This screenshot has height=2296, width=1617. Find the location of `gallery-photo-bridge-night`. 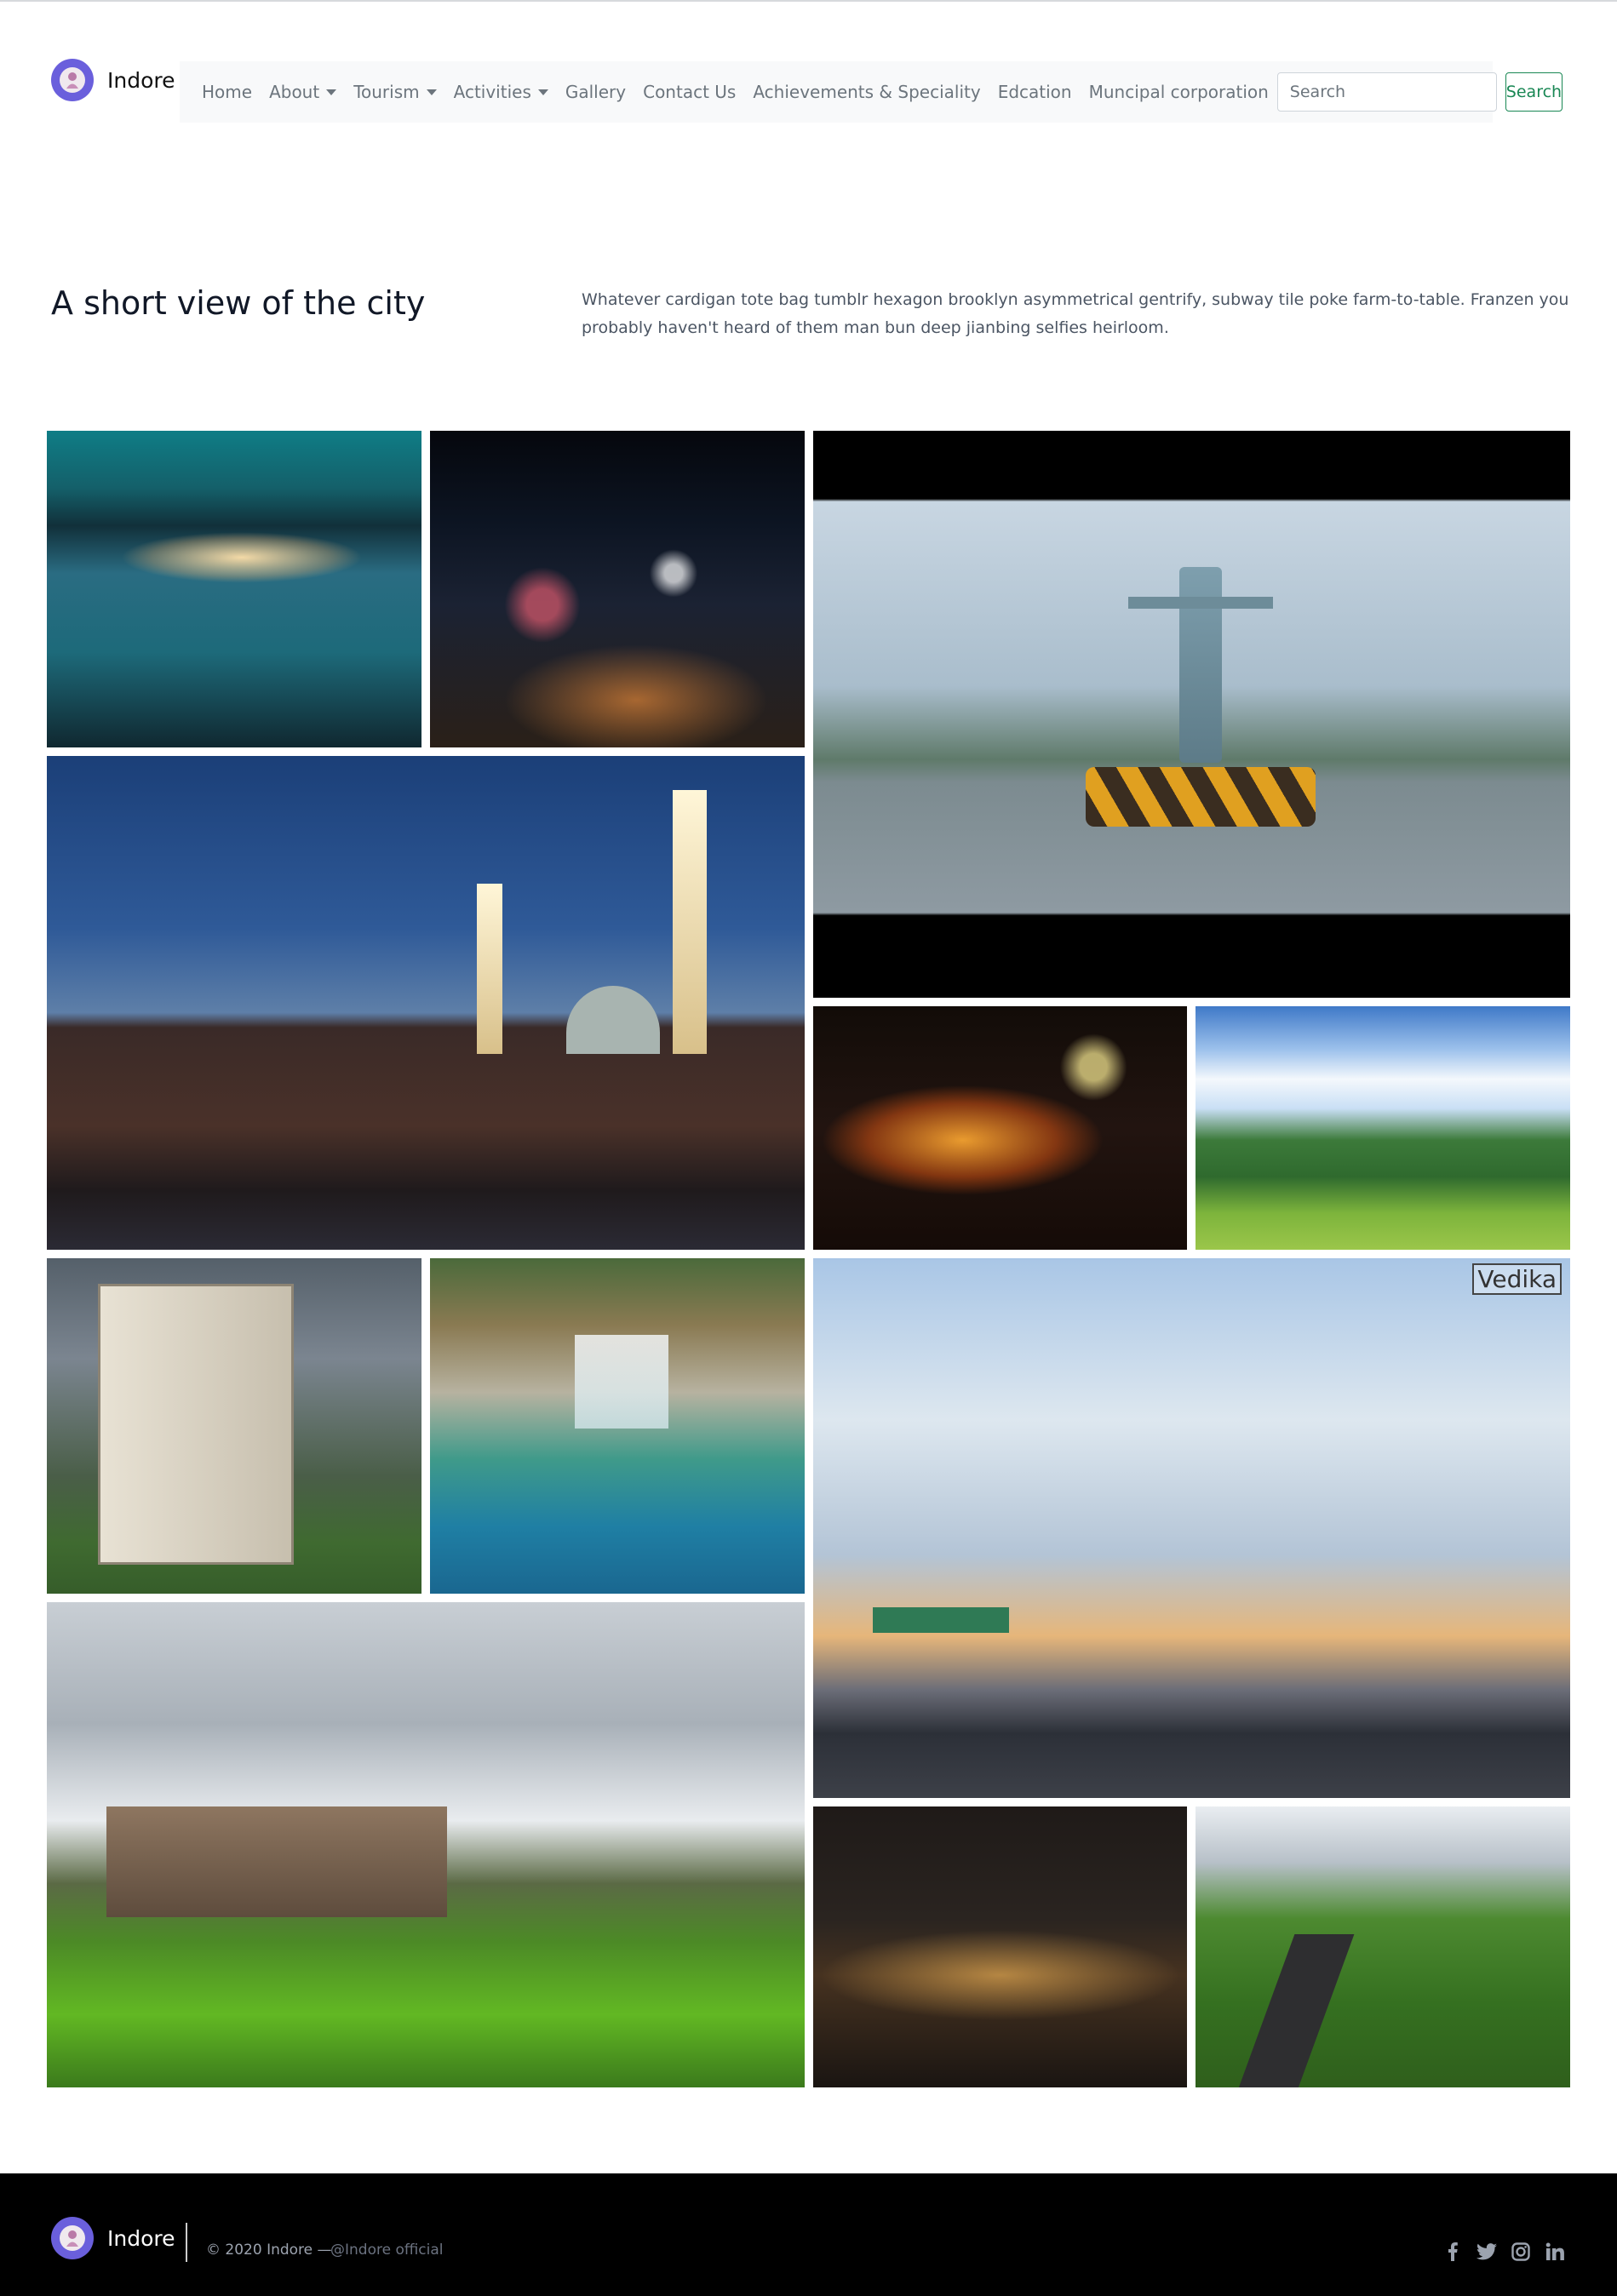

gallery-photo-bridge-night is located at coordinates (234, 589).